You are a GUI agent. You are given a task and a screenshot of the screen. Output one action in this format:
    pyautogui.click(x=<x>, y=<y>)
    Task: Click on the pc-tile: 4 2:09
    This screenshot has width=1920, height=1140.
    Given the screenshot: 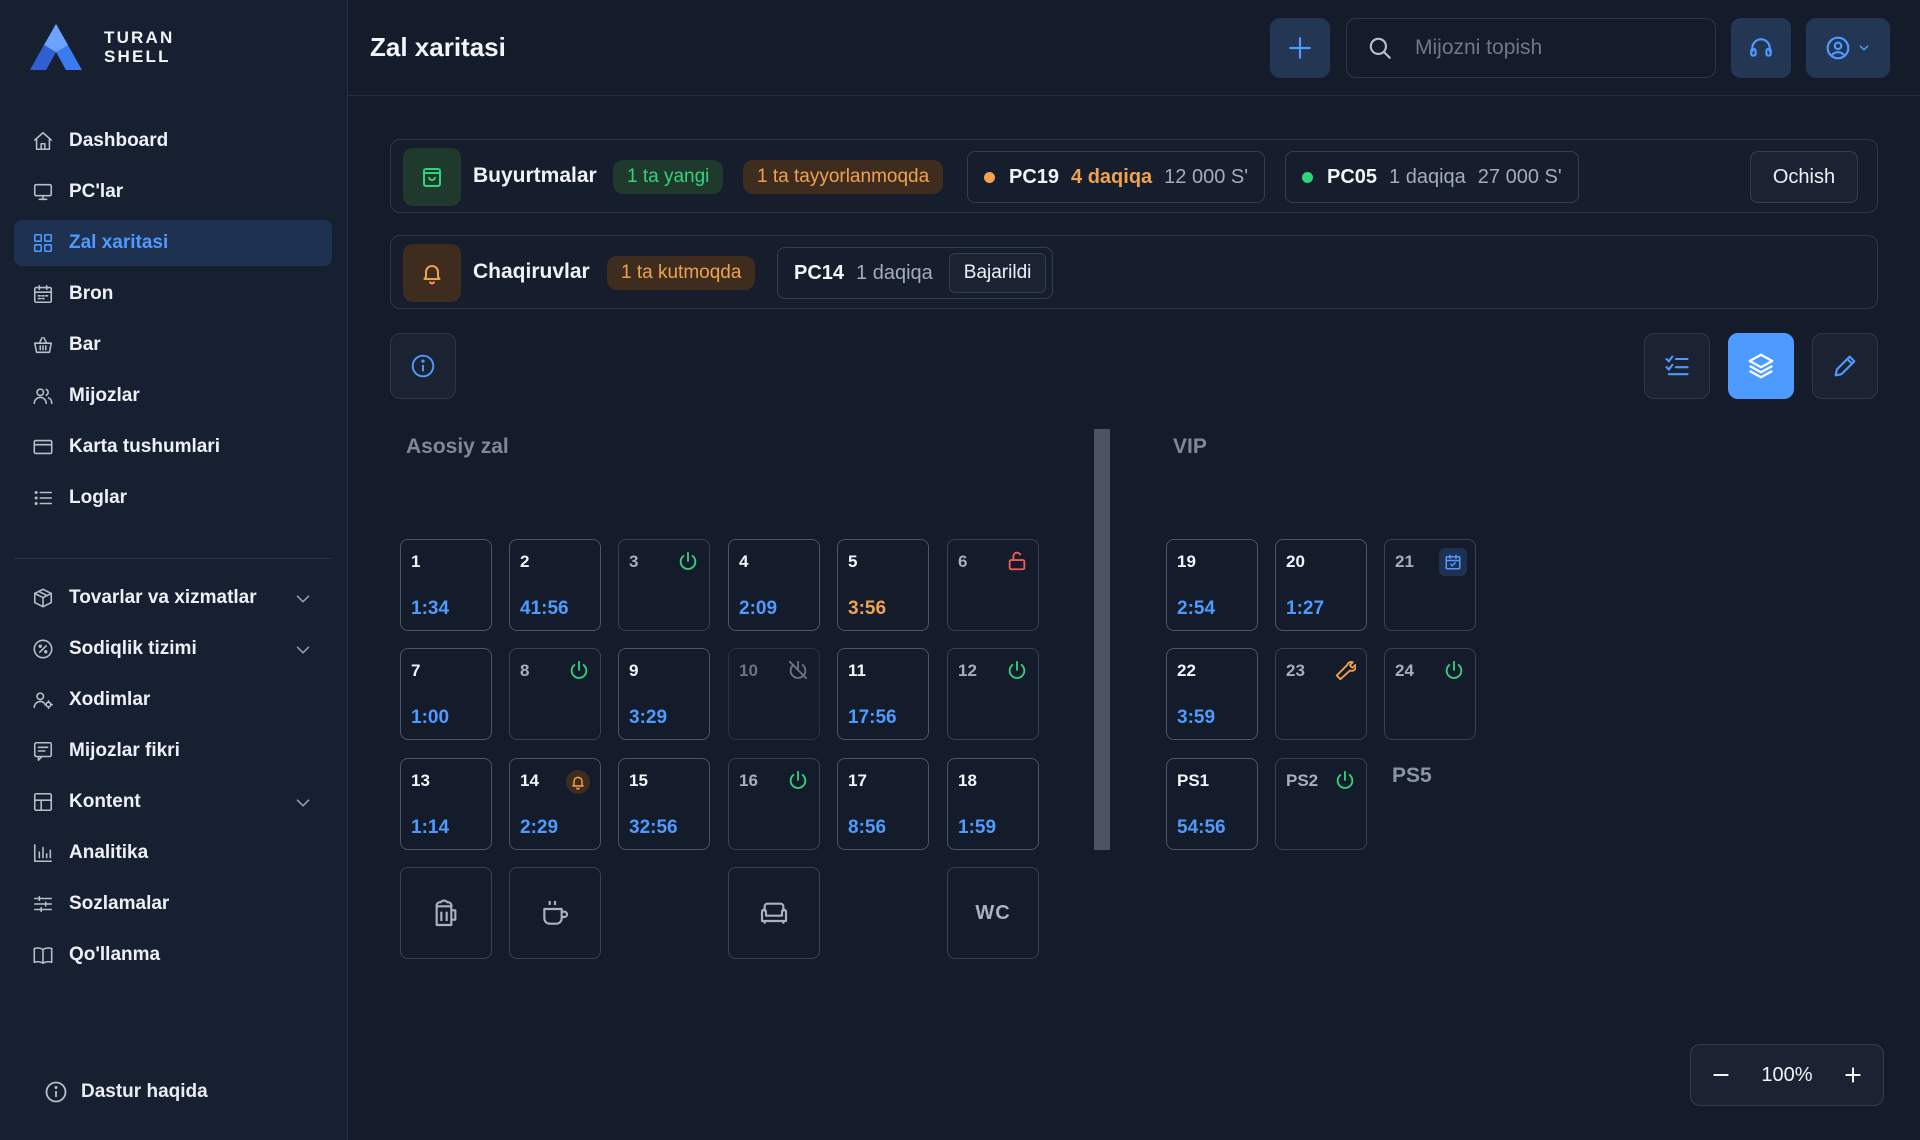 What is the action you would take?
    pyautogui.click(x=774, y=585)
    